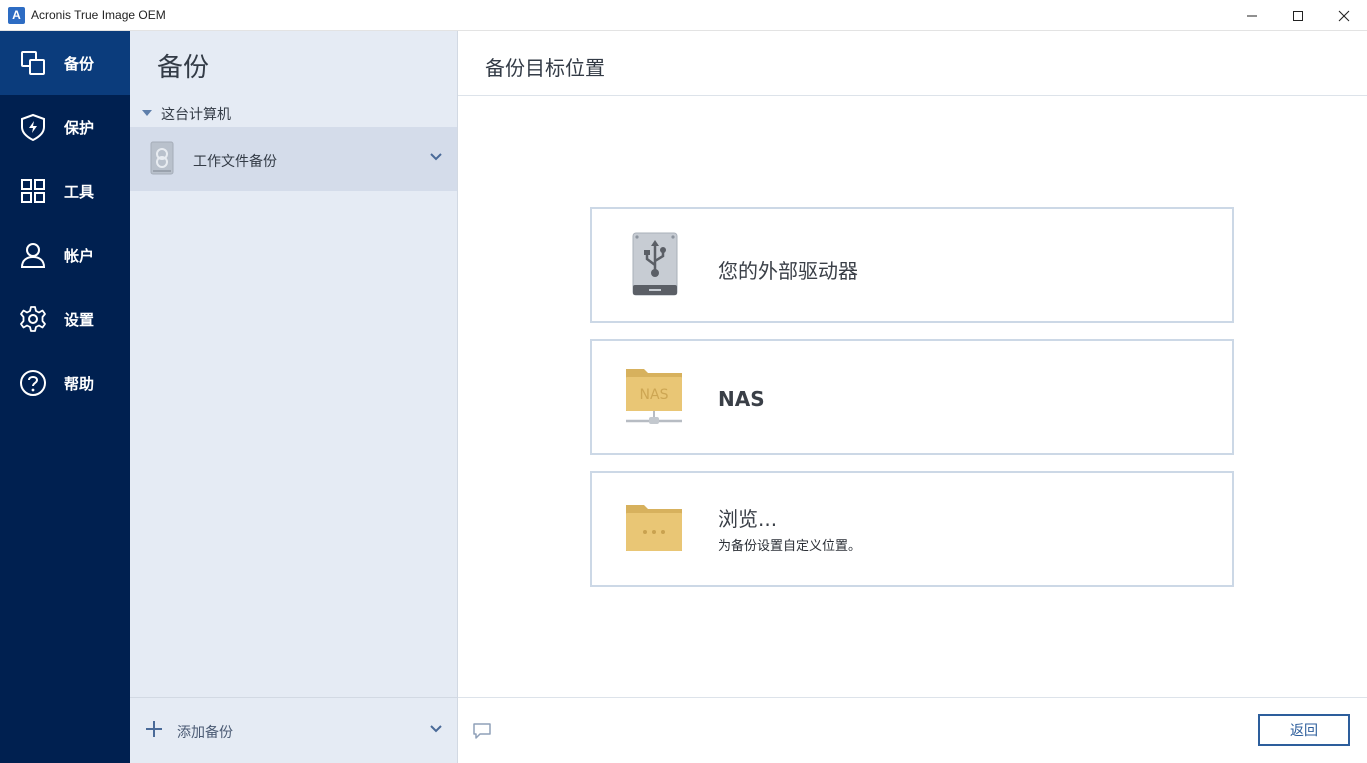 The image size is (1367, 763). Describe the element at coordinates (654, 528) in the screenshot. I see `browse-folder-icon` at that location.